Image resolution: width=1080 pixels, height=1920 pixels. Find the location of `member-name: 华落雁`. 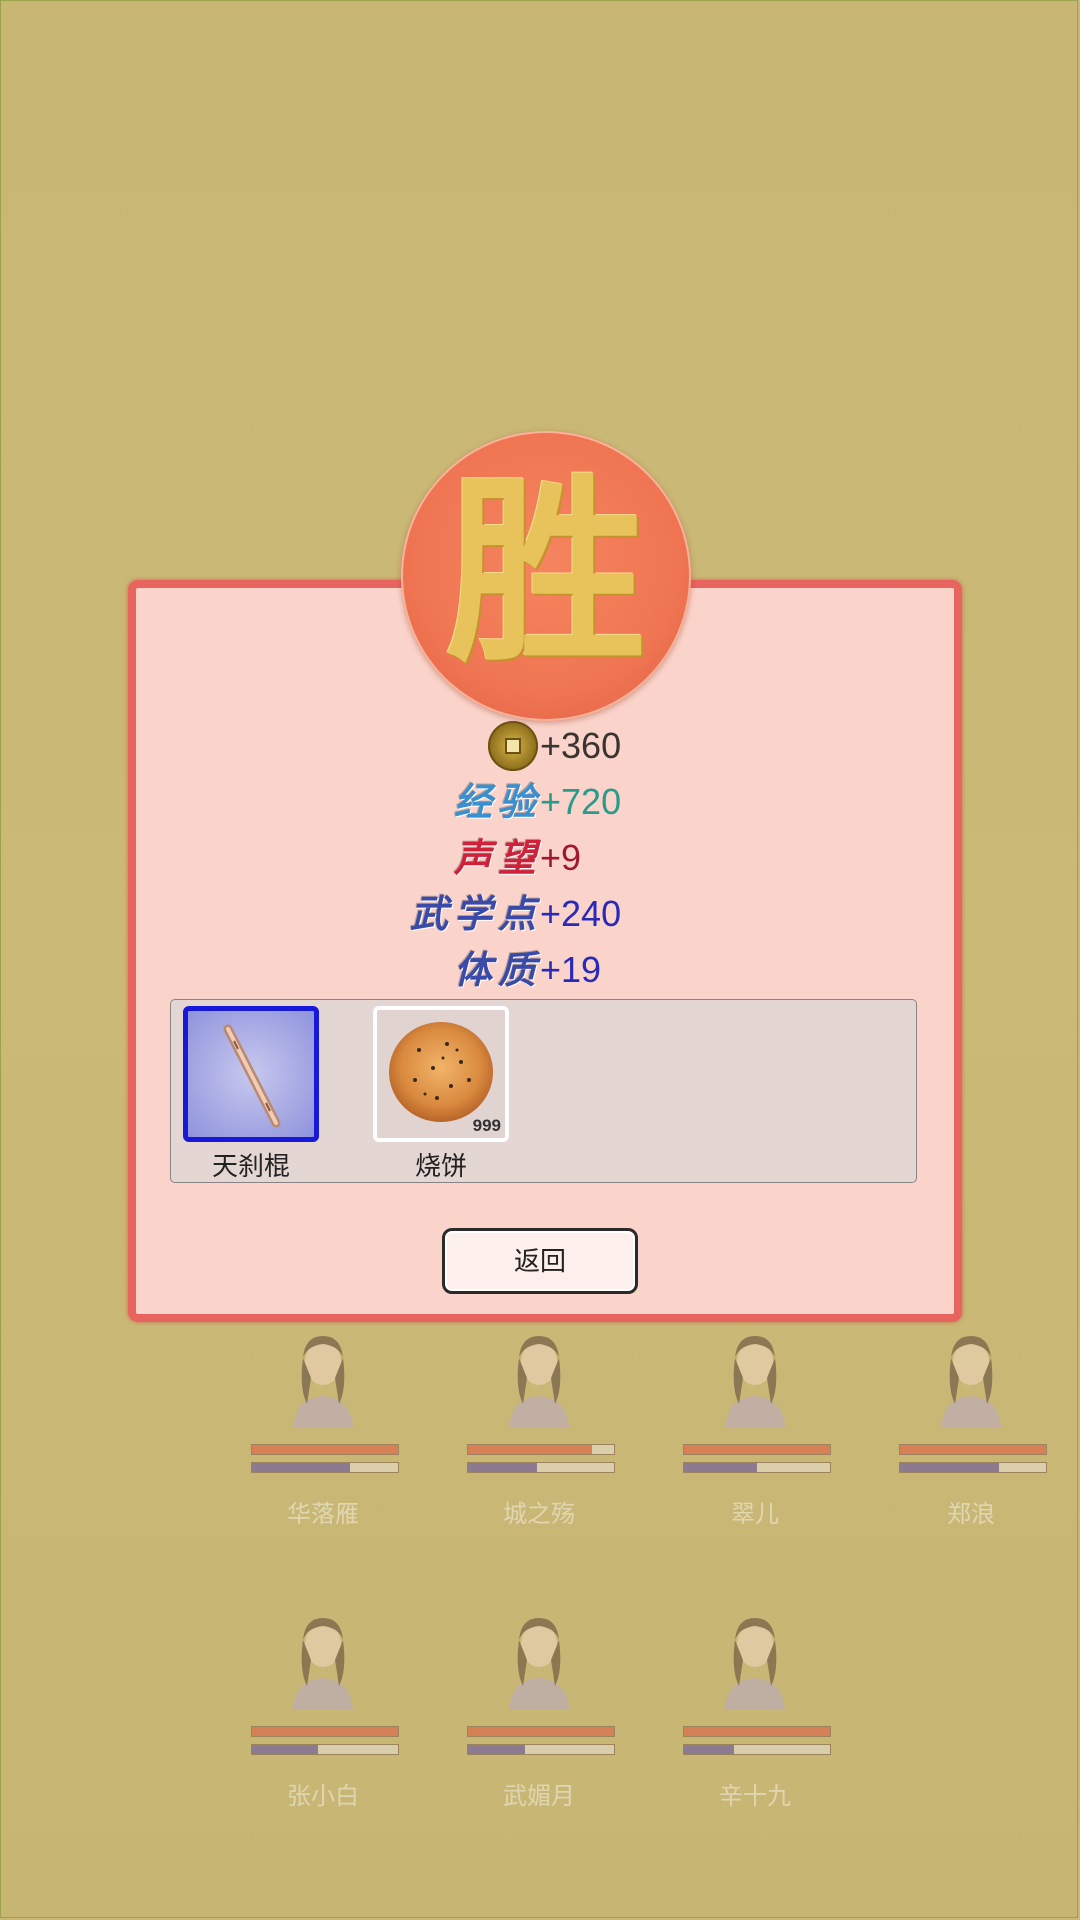

member-name: 华落雁 is located at coordinates (323, 1514).